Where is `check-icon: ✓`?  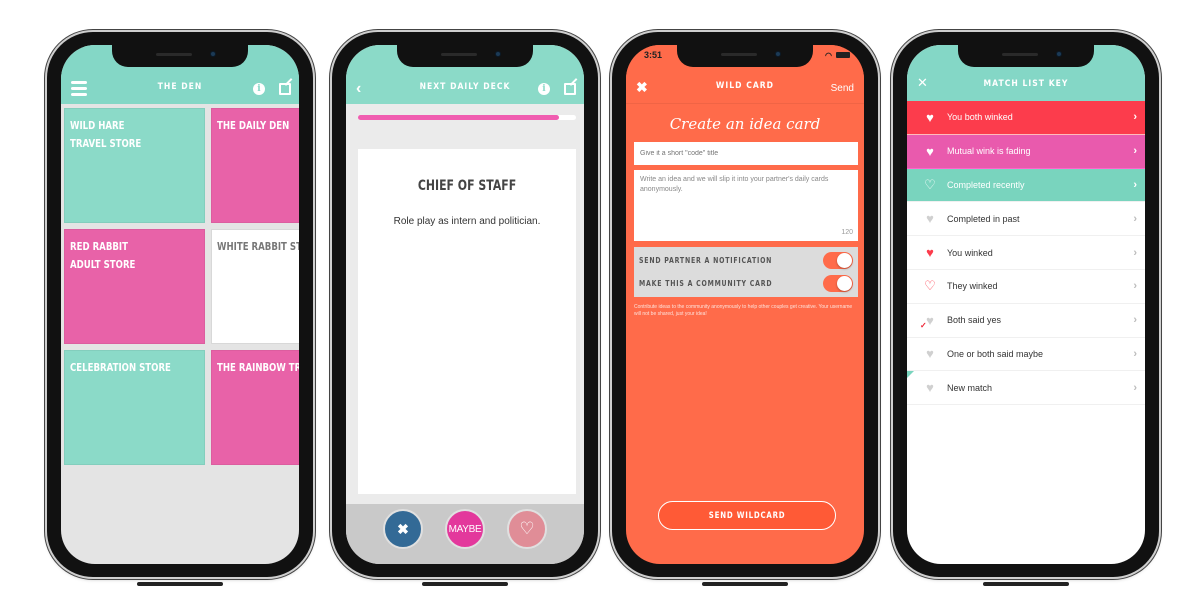
check-icon: ✓ is located at coordinates (923, 325).